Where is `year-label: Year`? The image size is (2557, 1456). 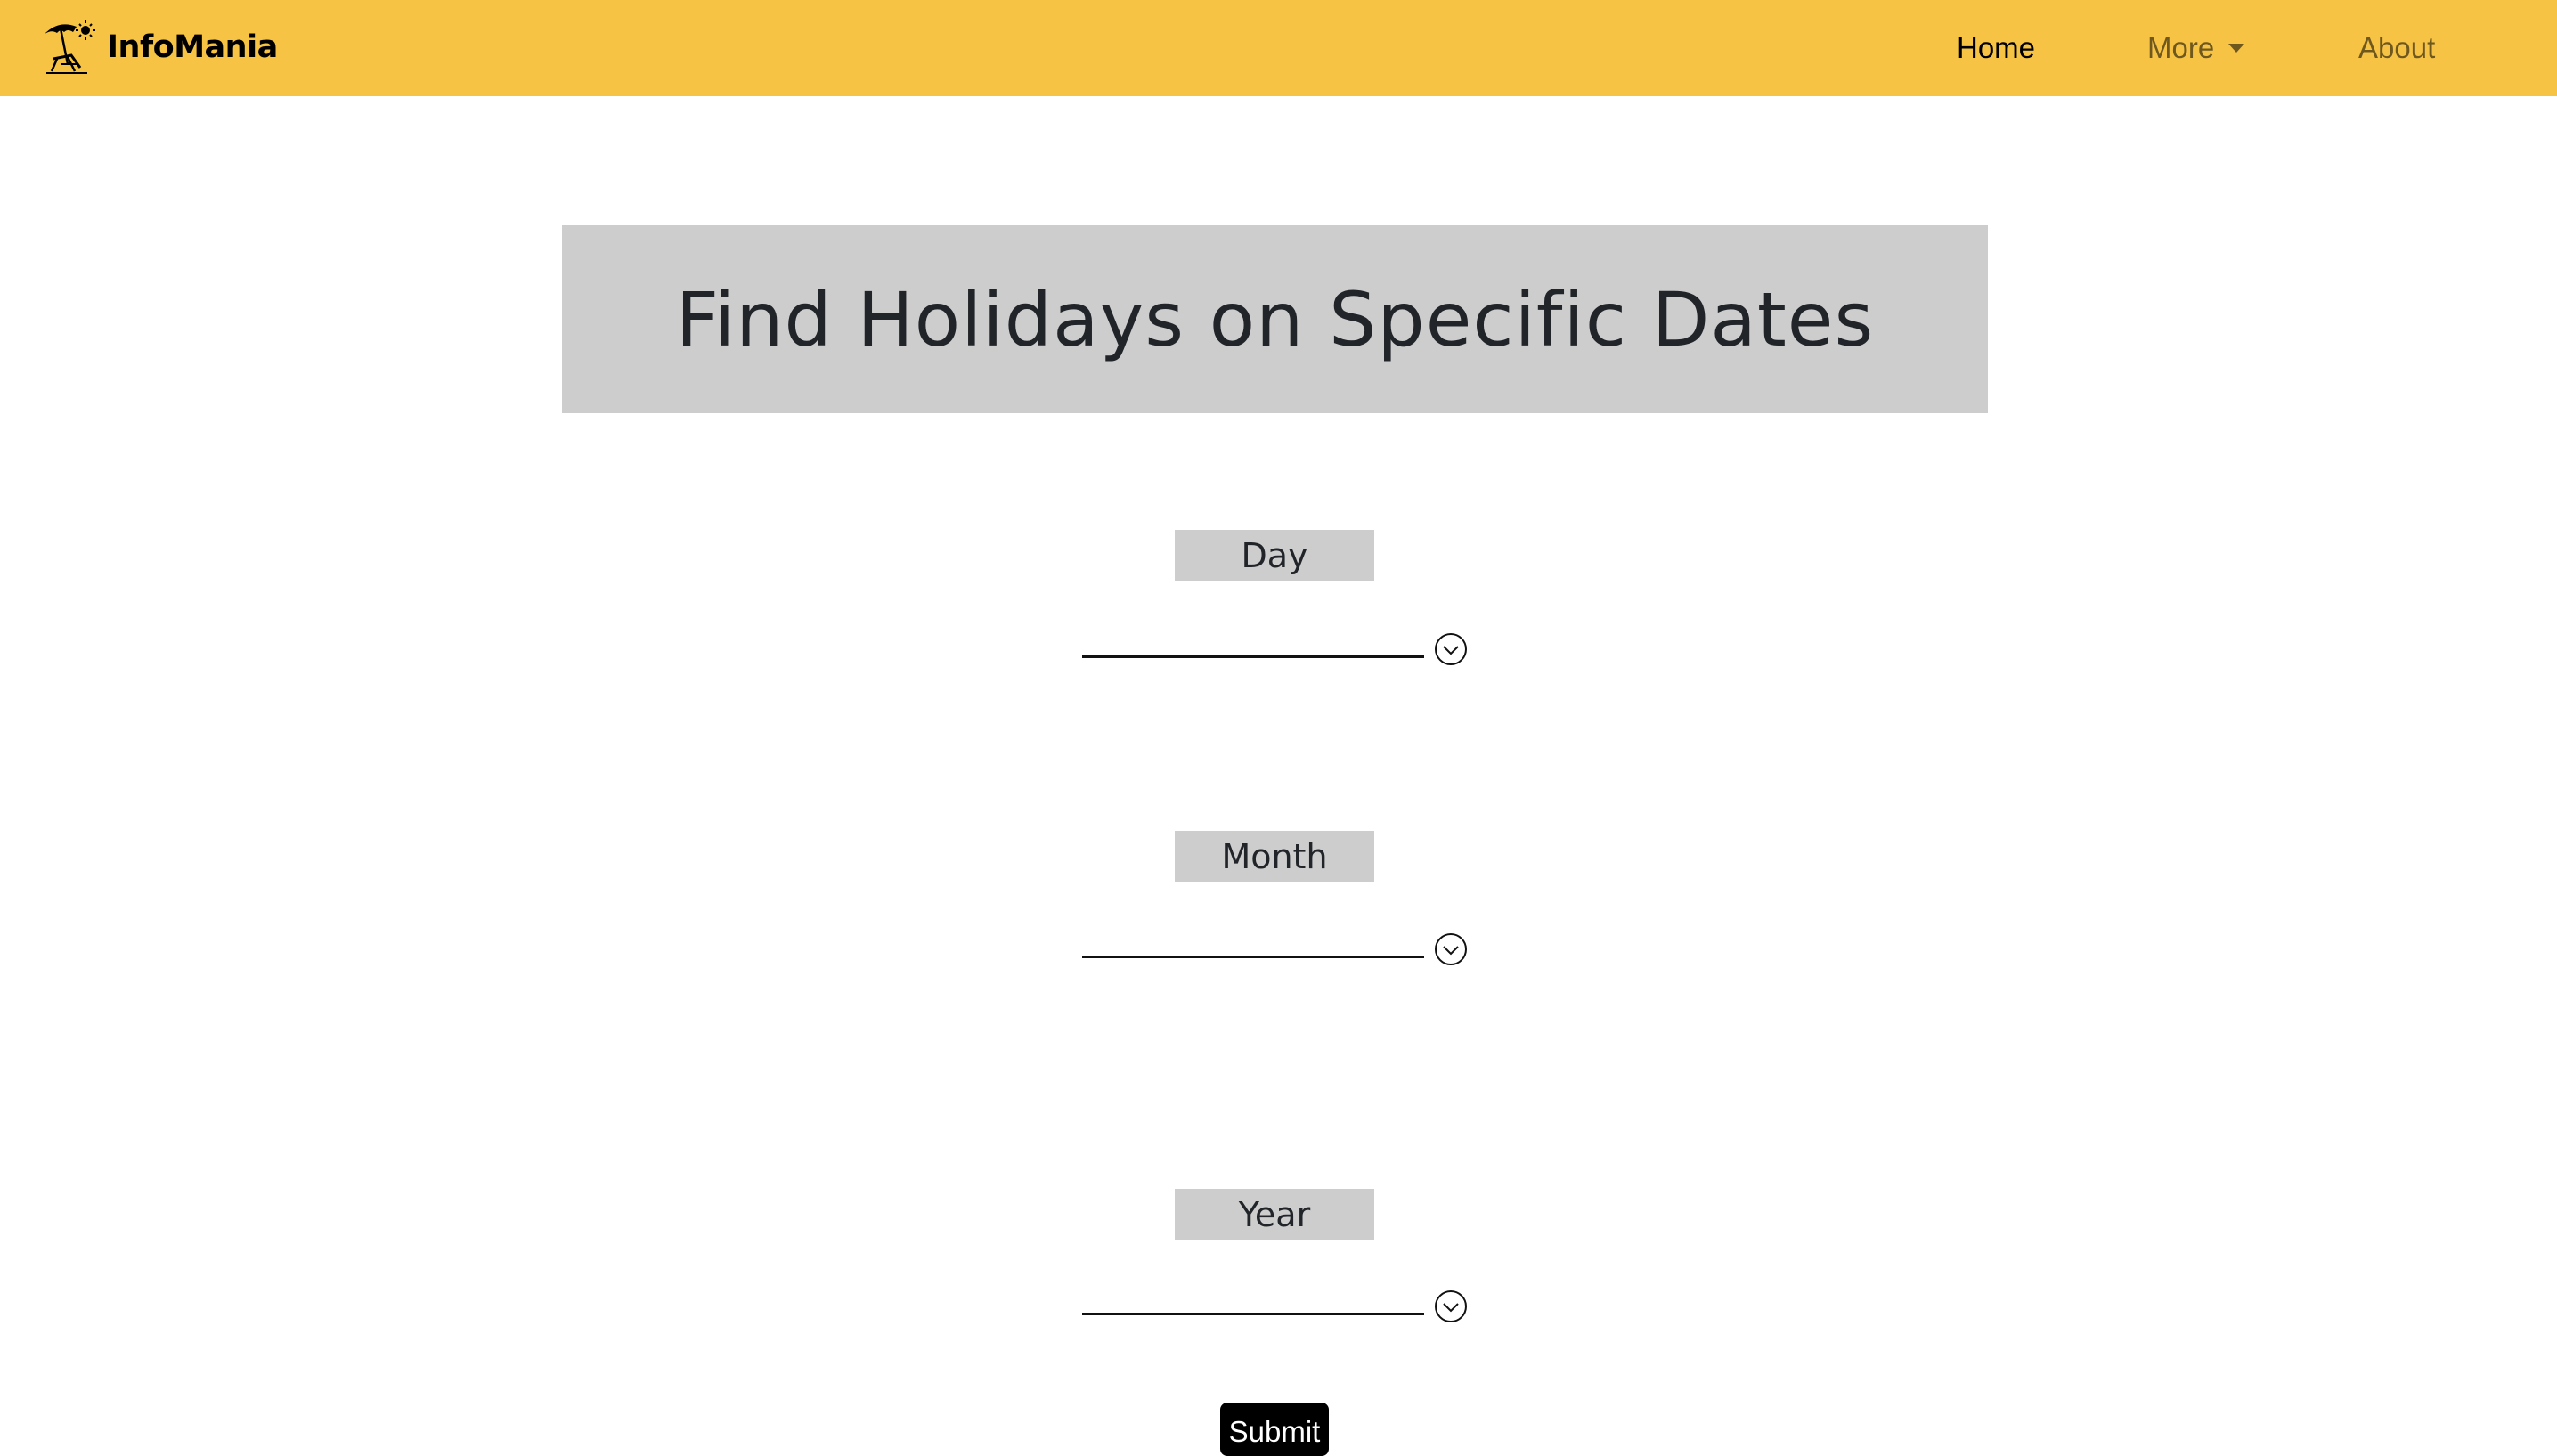 year-label: Year is located at coordinates (1275, 1214).